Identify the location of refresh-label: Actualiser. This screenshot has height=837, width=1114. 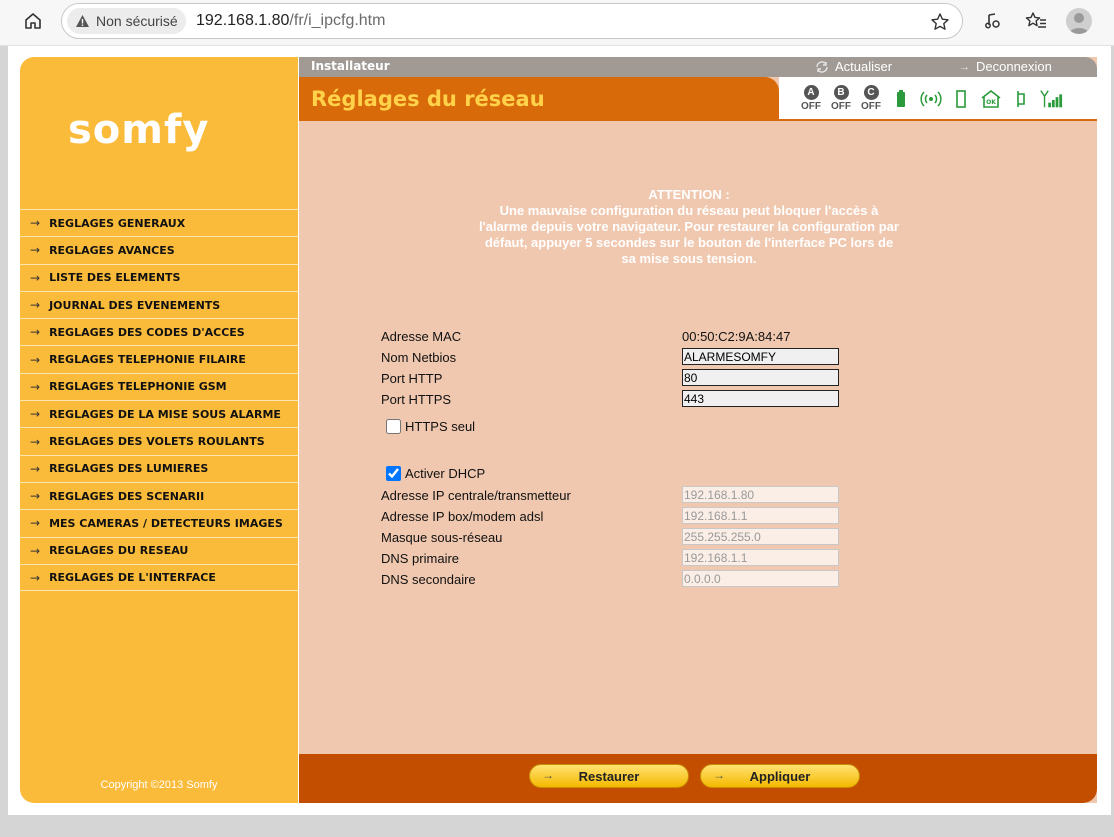
(864, 66).